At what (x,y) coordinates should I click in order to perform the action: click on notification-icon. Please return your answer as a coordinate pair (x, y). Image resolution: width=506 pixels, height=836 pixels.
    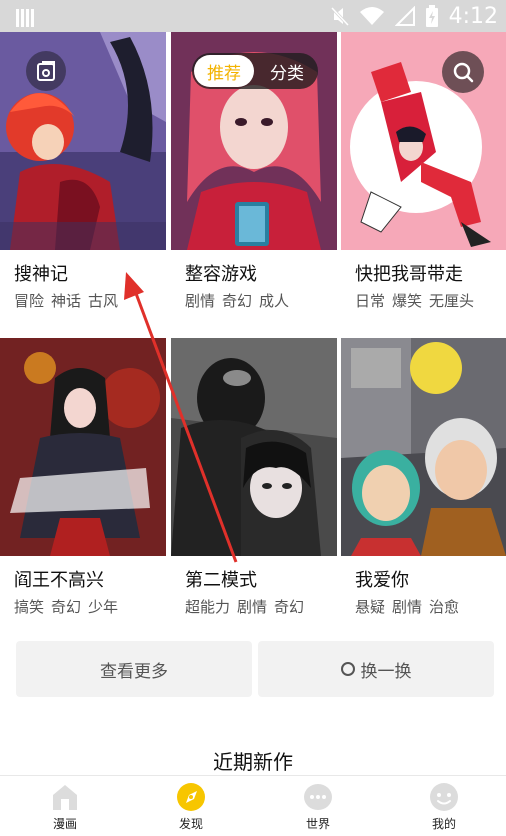
    Looking at the image, I should click on (26, 18).